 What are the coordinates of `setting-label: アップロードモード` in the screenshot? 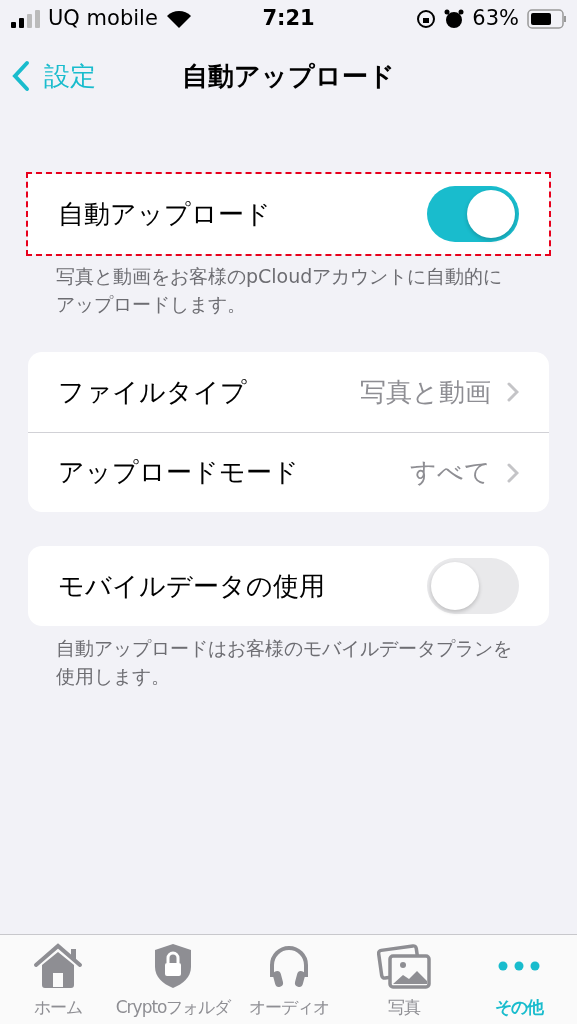 It's located at (179, 472).